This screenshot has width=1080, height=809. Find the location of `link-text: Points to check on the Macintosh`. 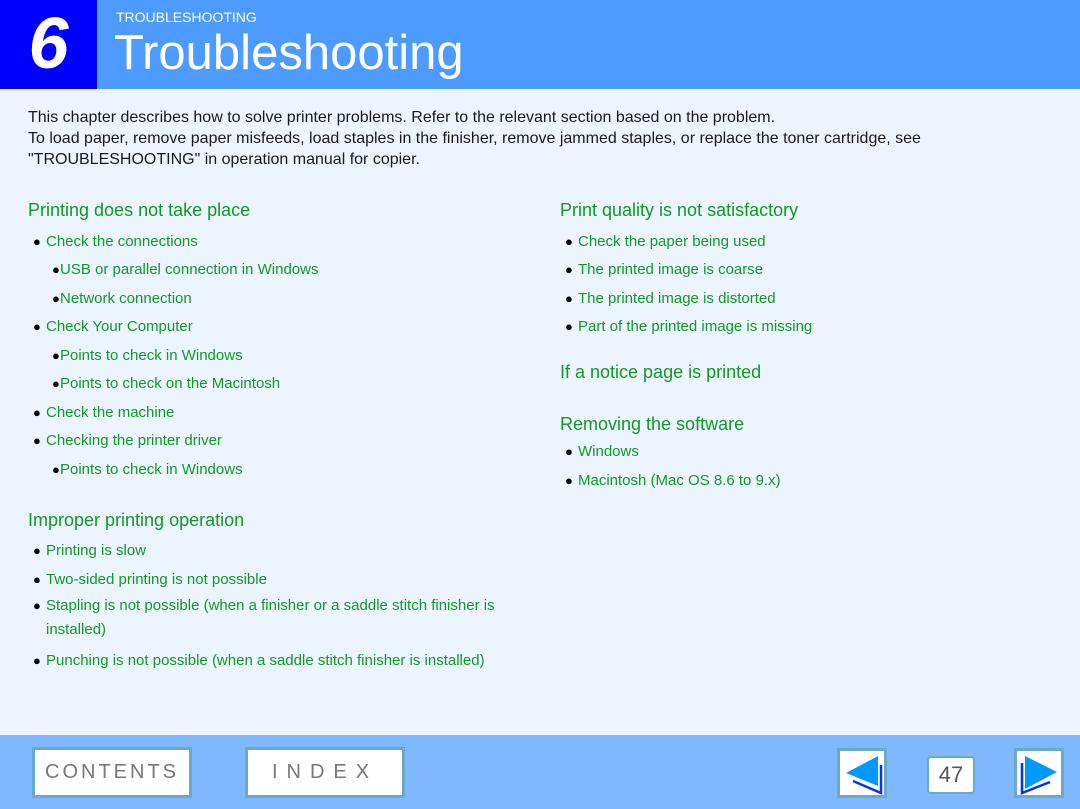

link-text: Points to check on the Macintosh is located at coordinates (170, 383).